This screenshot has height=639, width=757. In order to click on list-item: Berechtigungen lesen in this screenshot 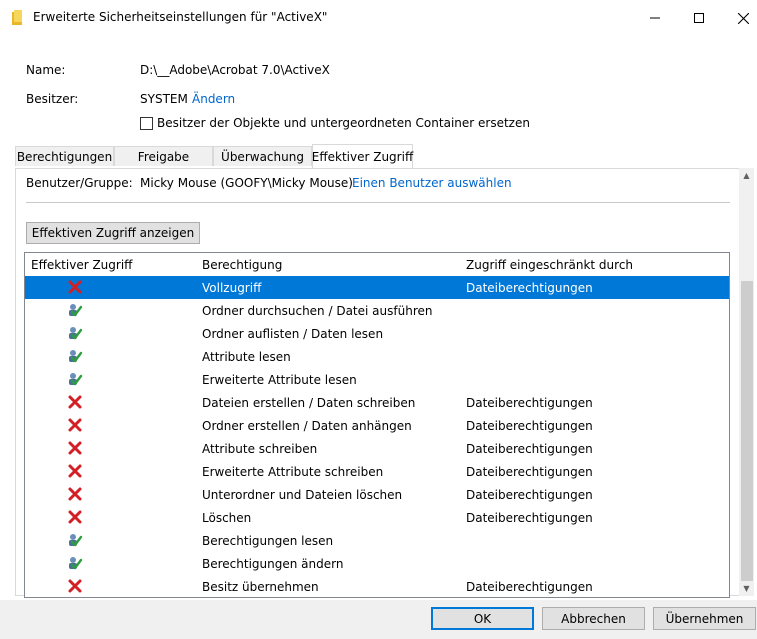, I will do `click(377, 540)`.